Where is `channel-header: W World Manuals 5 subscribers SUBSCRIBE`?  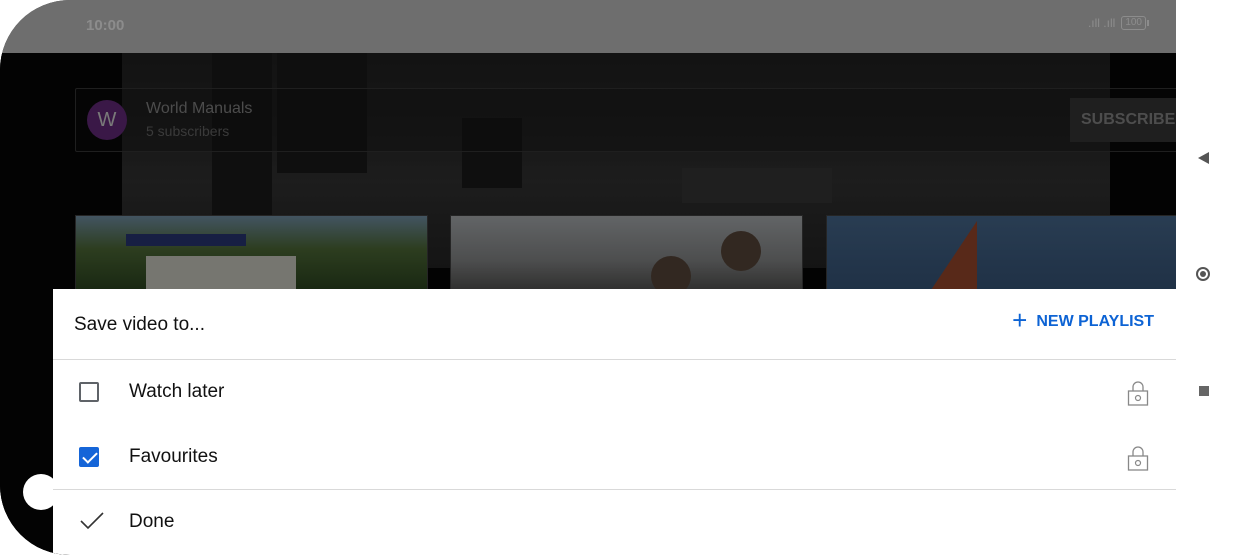 channel-header: W World Manuals 5 subscribers SUBSCRIBE is located at coordinates (625, 120).